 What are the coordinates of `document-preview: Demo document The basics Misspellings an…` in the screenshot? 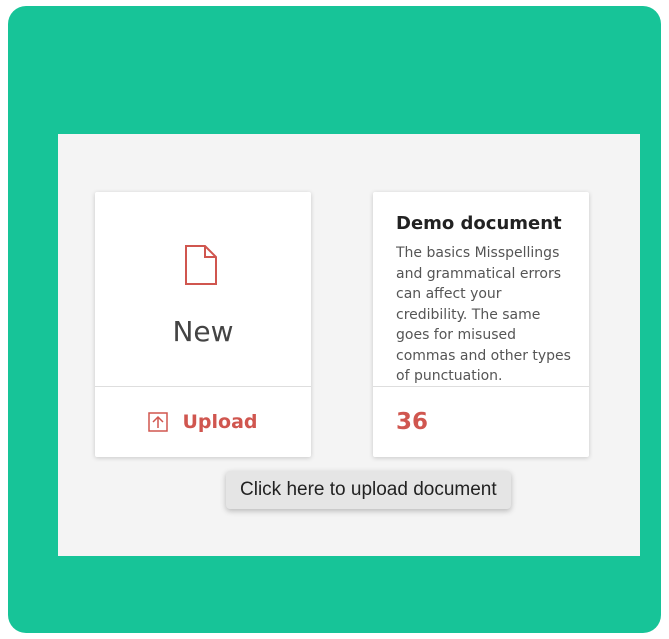 It's located at (481, 289).